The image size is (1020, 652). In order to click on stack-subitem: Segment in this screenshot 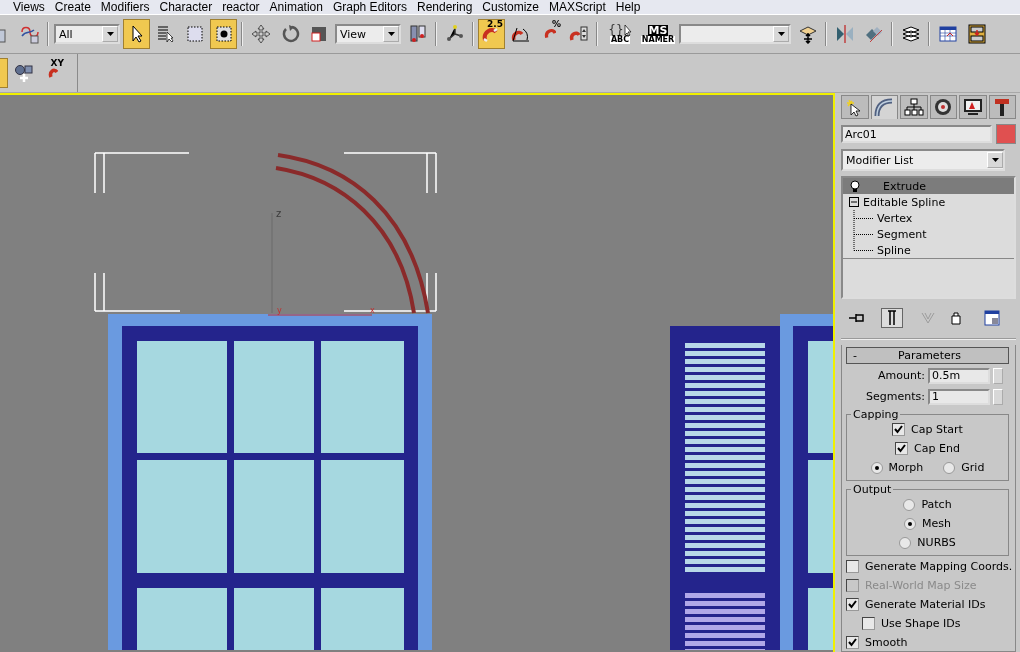, I will do `click(928, 234)`.